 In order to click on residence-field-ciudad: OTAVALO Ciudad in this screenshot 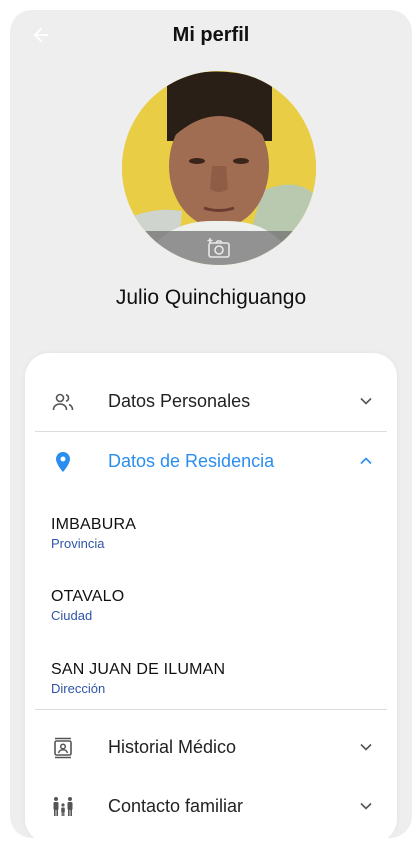, I will do `click(87, 605)`.